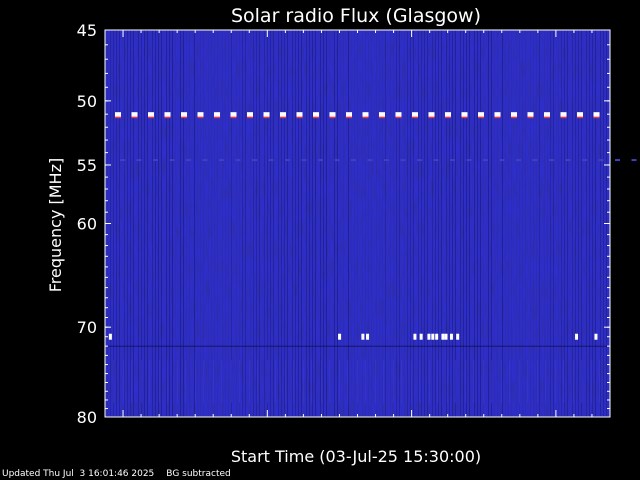 Image resolution: width=640 pixels, height=480 pixels. What do you see at coordinates (87, 30) in the screenshot?
I see `y-tick-label: 45` at bounding box center [87, 30].